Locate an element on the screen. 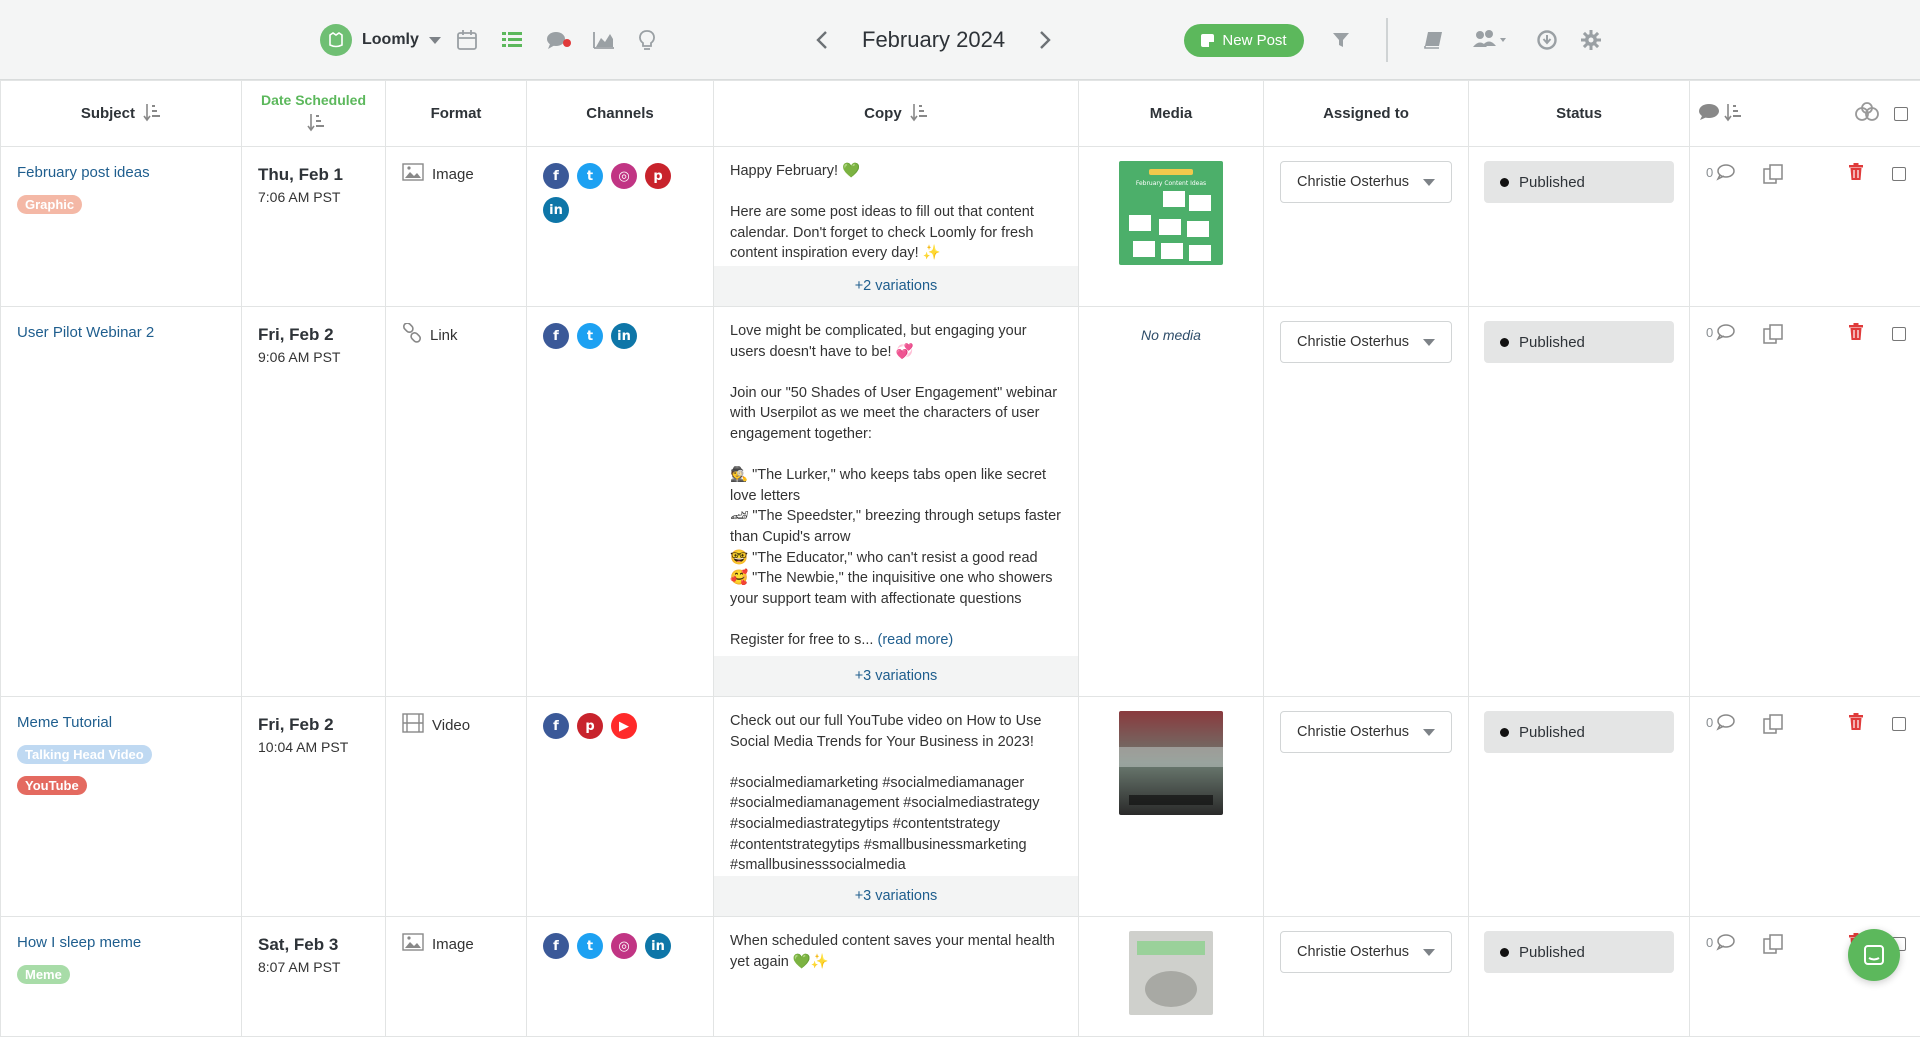 This screenshot has height=1037, width=1920. channels-cell: ft ◎ in is located at coordinates (620, 977).